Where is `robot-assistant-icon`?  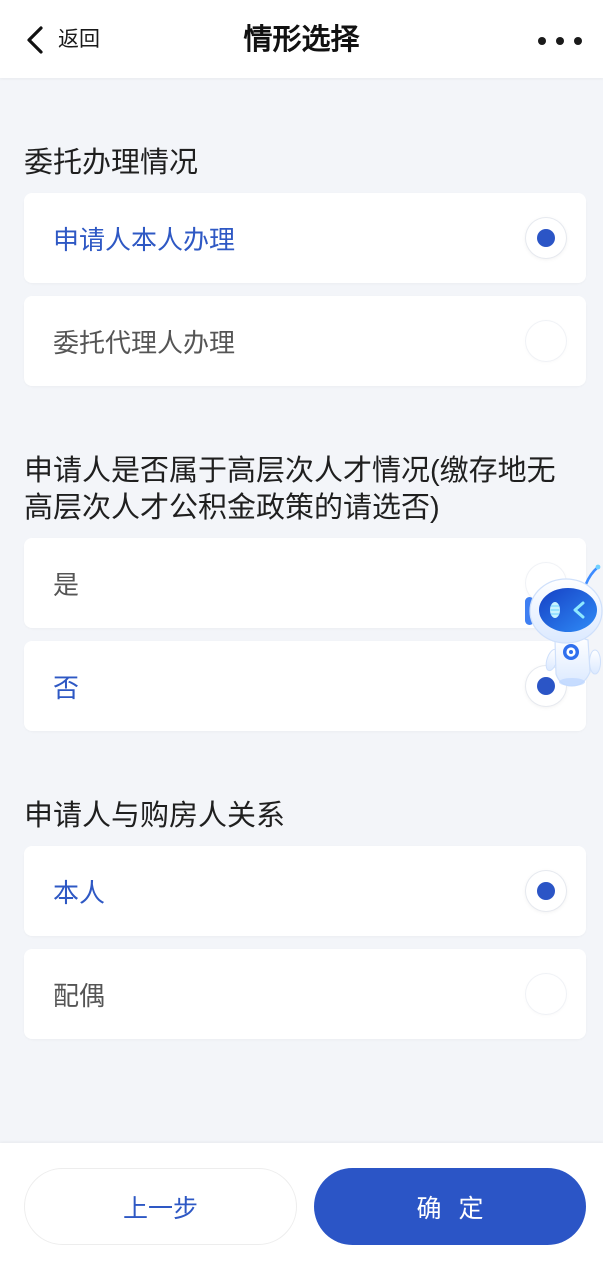
robot-assistant-icon is located at coordinates (563, 628).